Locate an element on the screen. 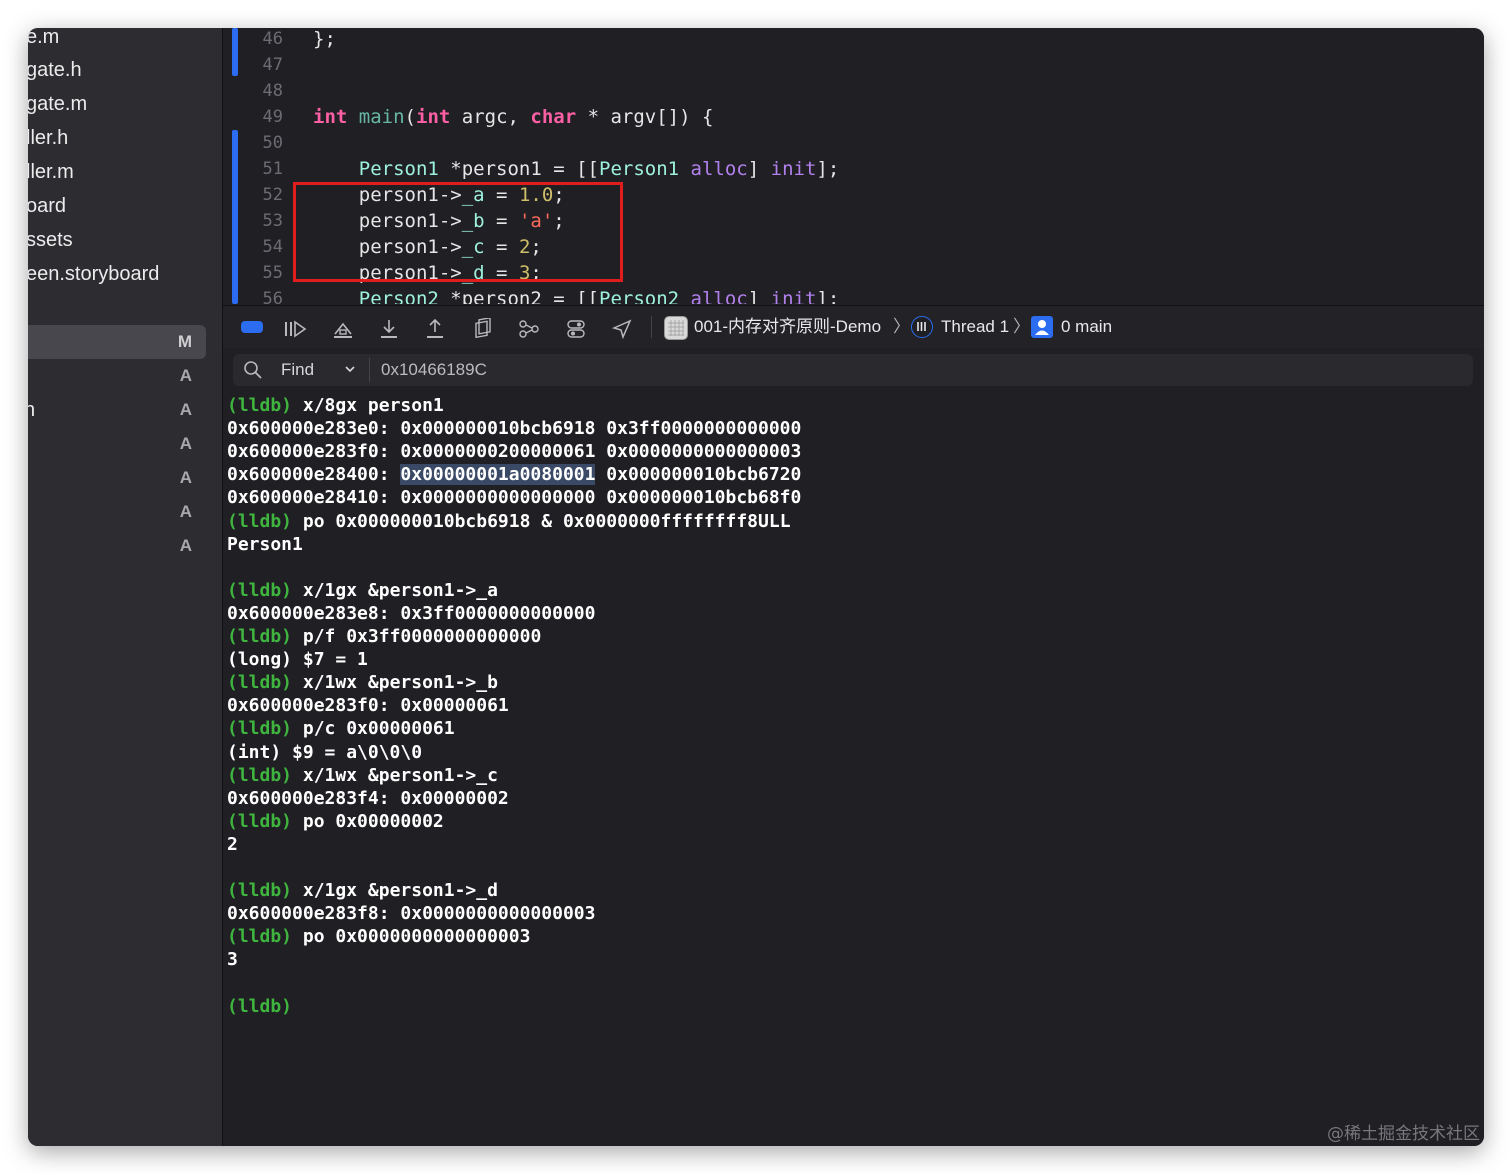  breakpoints-toggle-icon is located at coordinates (252, 327).